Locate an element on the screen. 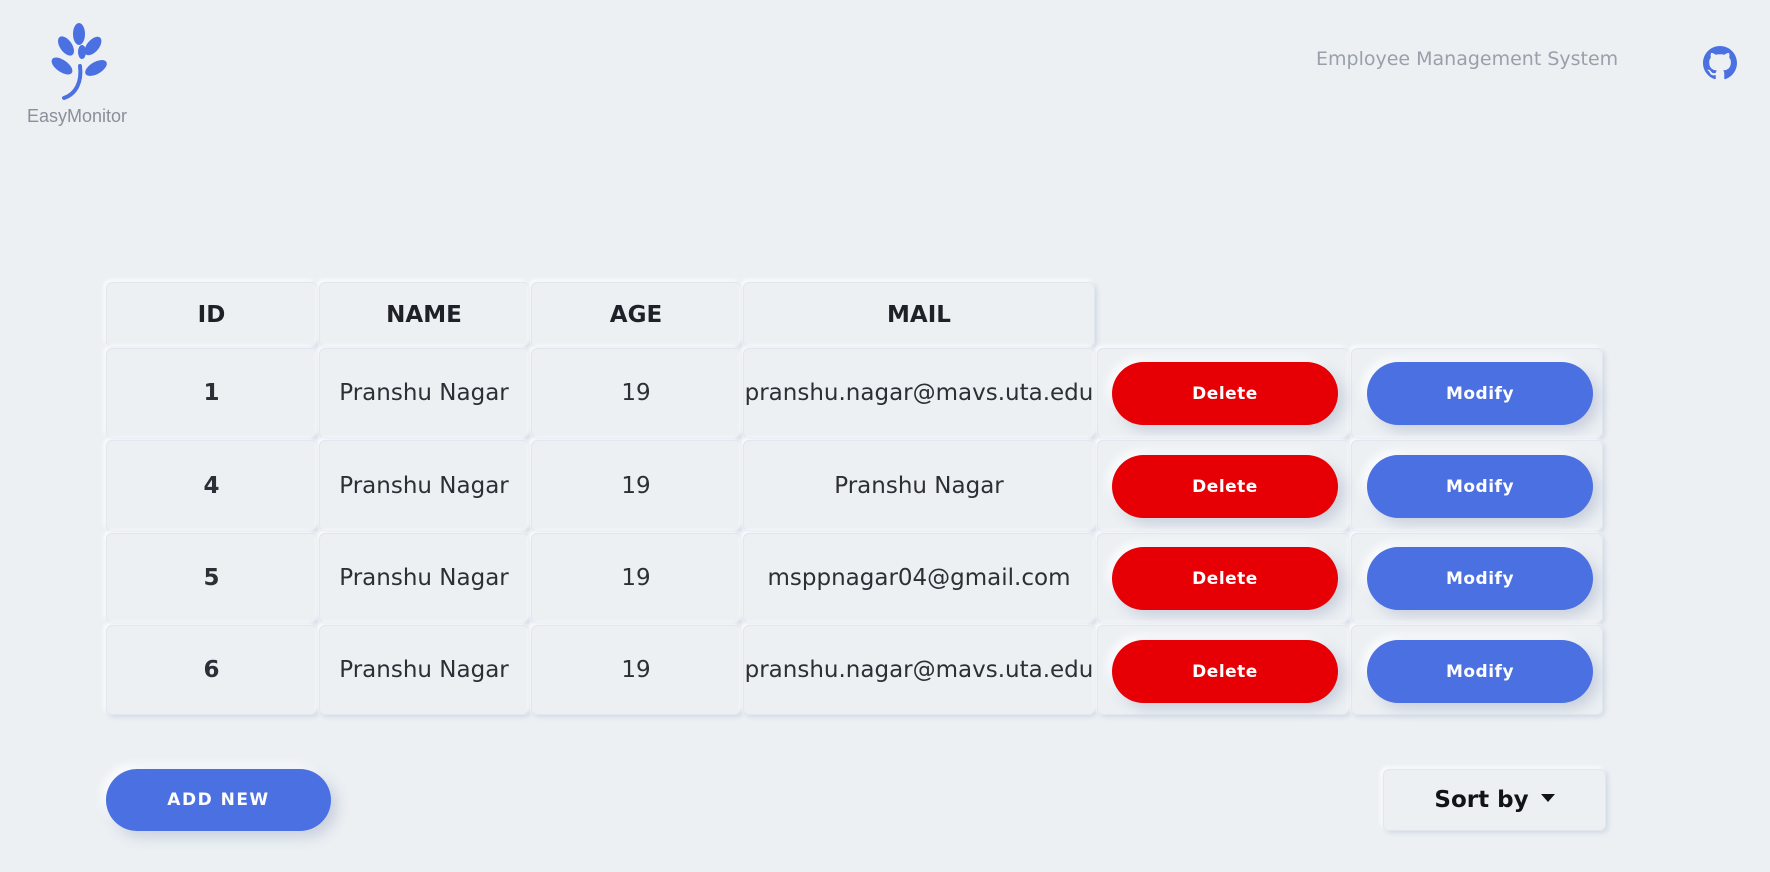  column-header-id: ID is located at coordinates (211, 314).